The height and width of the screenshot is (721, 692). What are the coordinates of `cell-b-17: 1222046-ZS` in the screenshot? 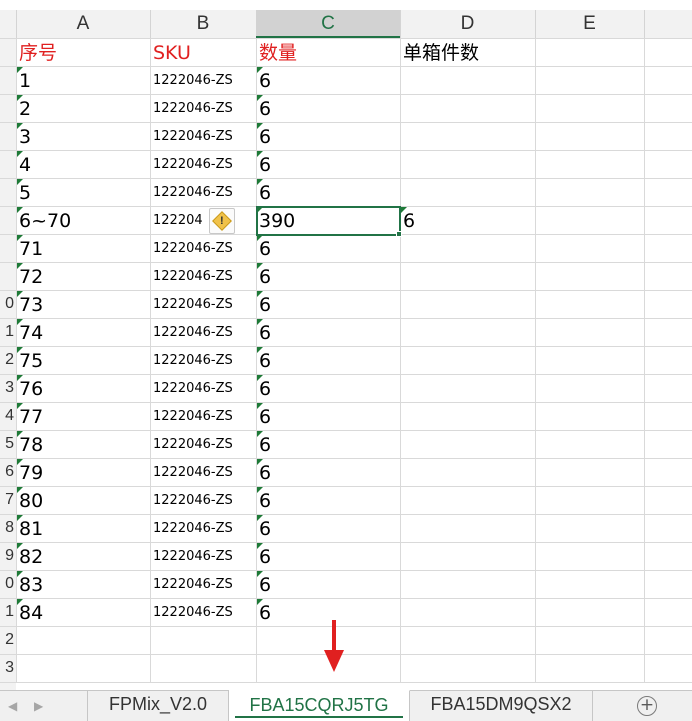 It's located at (193, 500).